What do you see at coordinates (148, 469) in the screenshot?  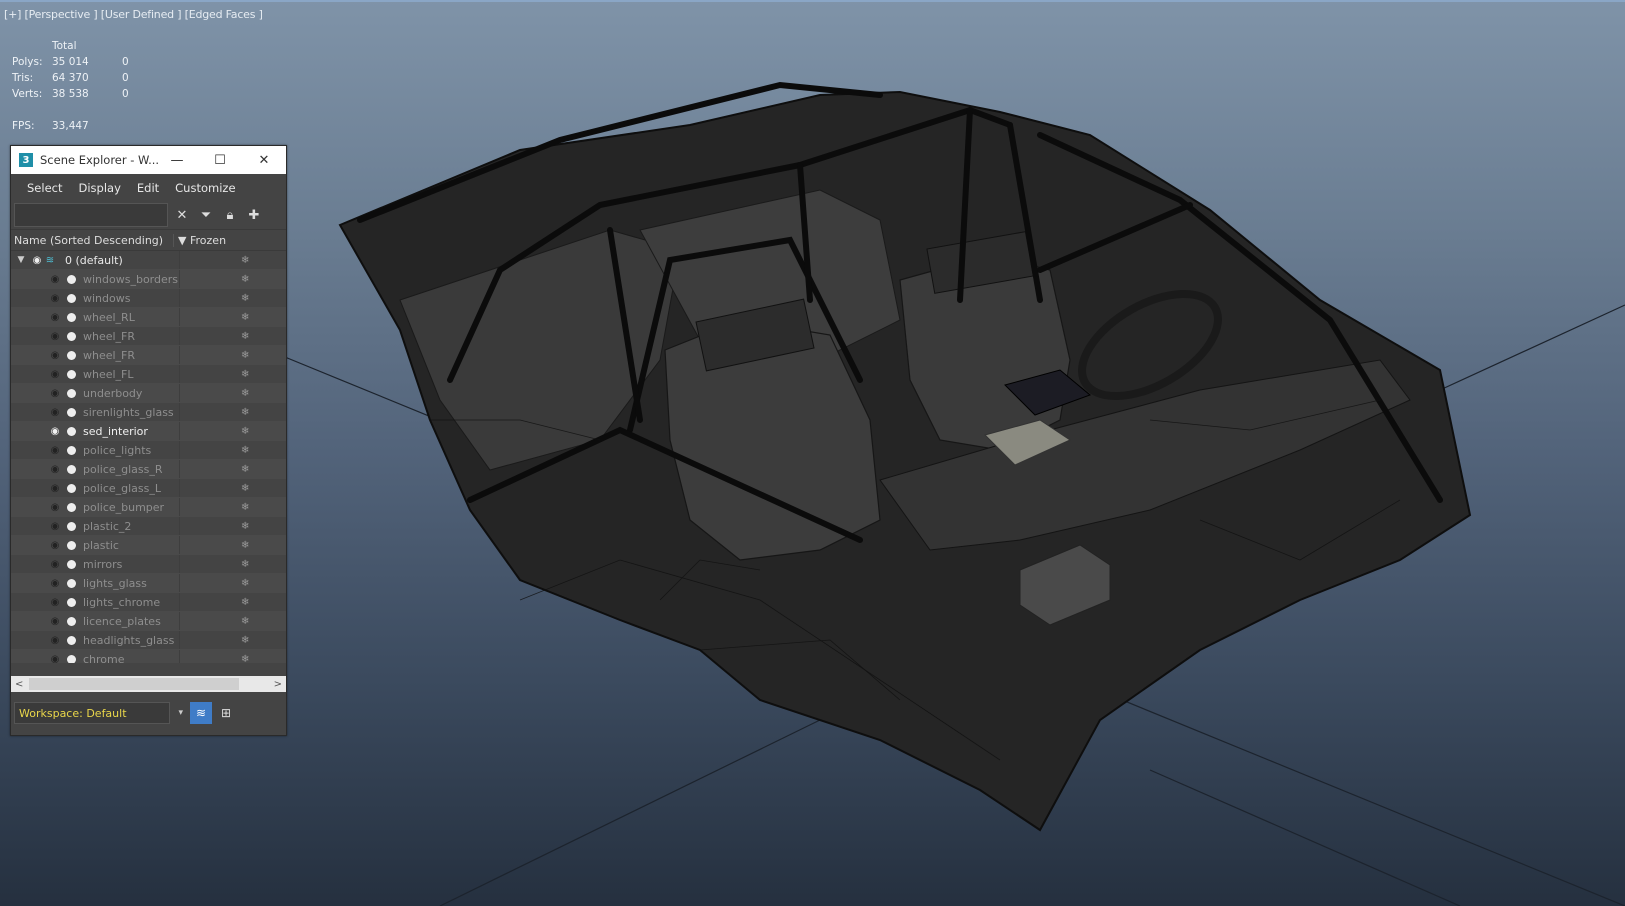 I see `tree-object-row: ◉ police_glass_R ❄` at bounding box center [148, 469].